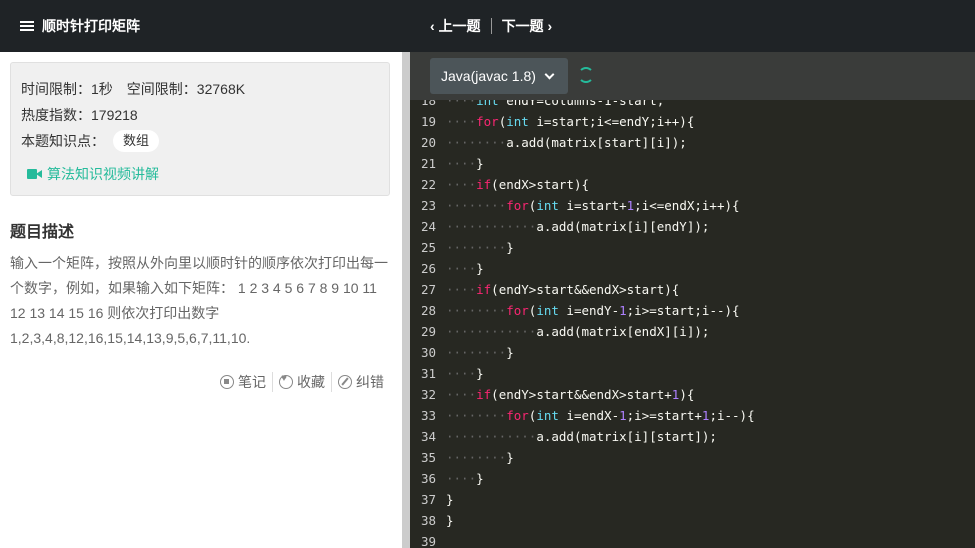  I want to click on code-text: ············a.add(matrix[i][start]);, so click(581, 436).